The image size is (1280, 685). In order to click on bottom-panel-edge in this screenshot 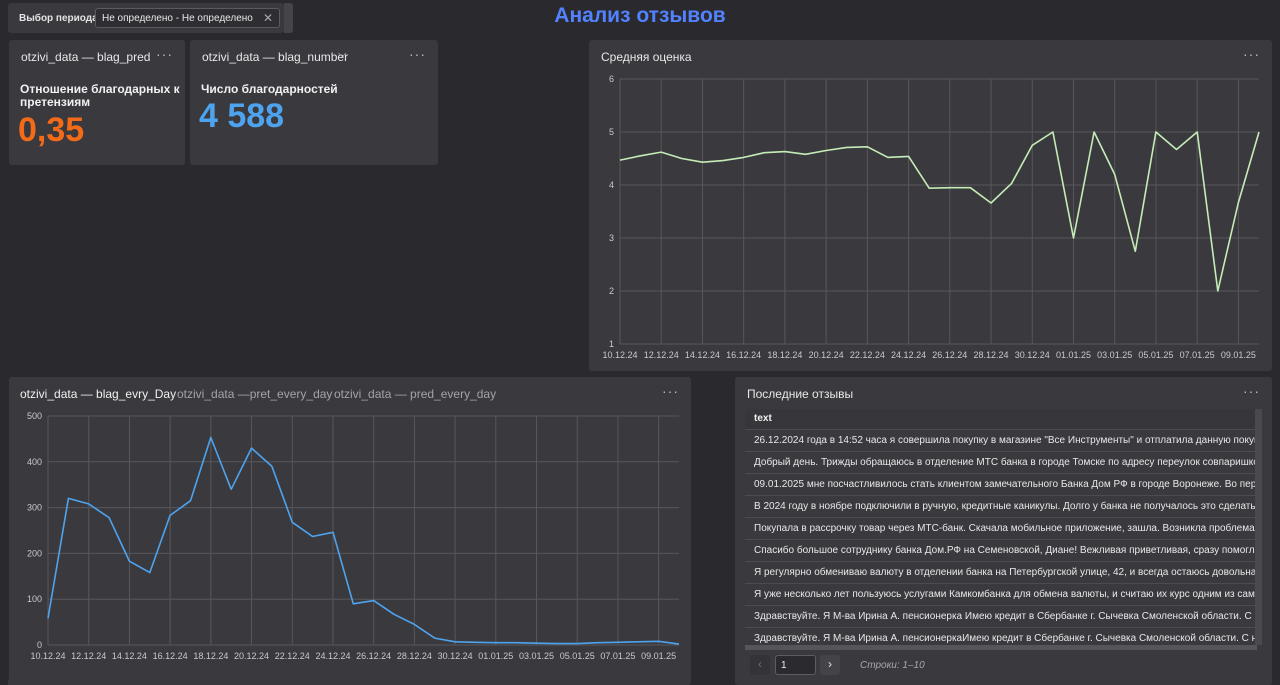, I will do `click(149, 681)`.